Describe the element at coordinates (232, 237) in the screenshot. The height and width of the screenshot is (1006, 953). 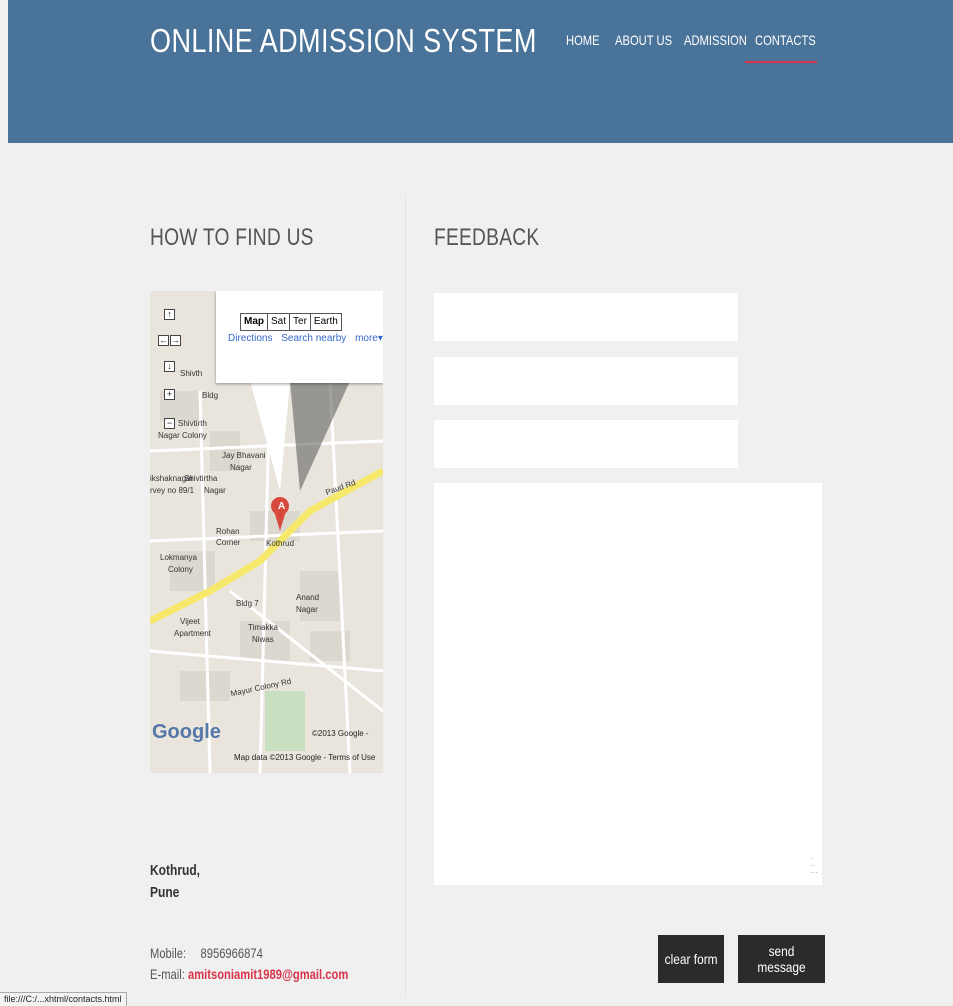
I see `find-us-heading: HOW TO FIND US` at that location.